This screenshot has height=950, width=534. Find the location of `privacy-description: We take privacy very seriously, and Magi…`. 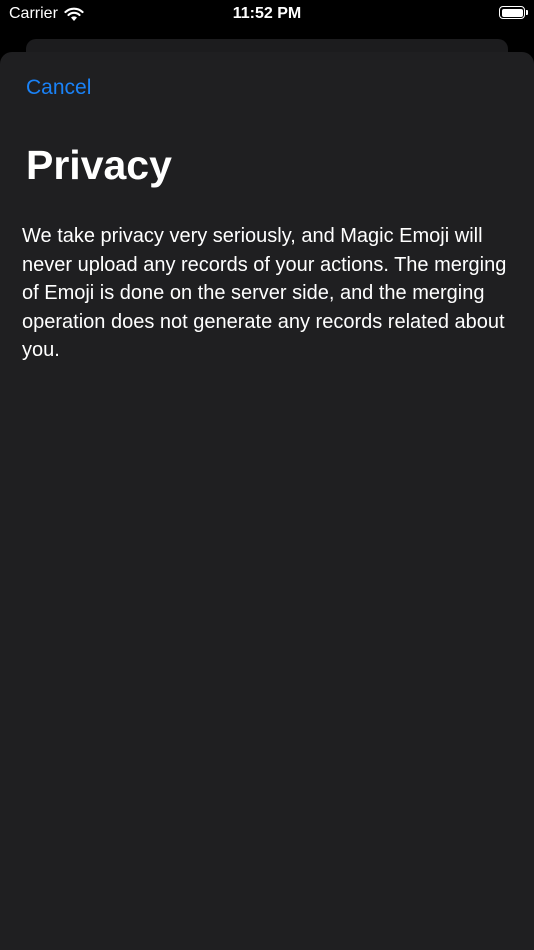

privacy-description: We take privacy very seriously, and Magi… is located at coordinates (264, 293).